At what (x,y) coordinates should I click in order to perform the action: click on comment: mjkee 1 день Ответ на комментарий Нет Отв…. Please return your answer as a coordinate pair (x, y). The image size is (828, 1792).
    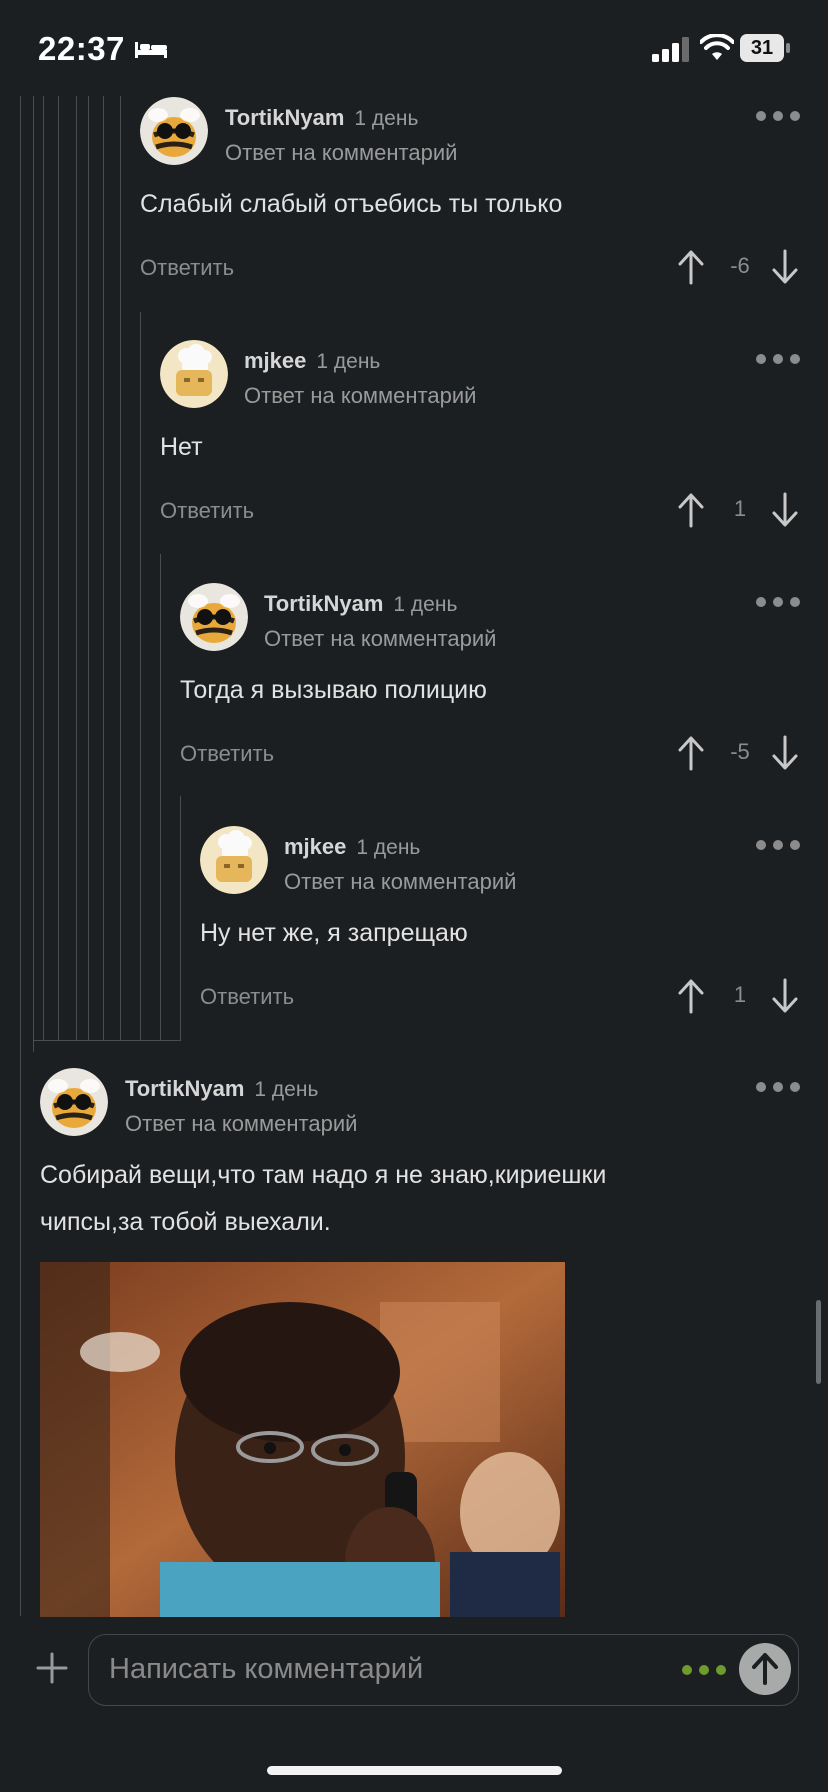
    Looking at the image, I should click on (480, 440).